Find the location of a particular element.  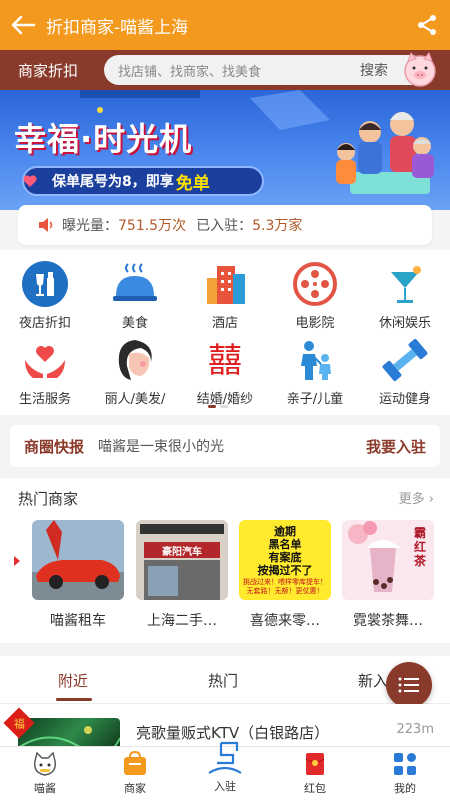

category-beauty: 丽人/美发/ is located at coordinates (135, 374).